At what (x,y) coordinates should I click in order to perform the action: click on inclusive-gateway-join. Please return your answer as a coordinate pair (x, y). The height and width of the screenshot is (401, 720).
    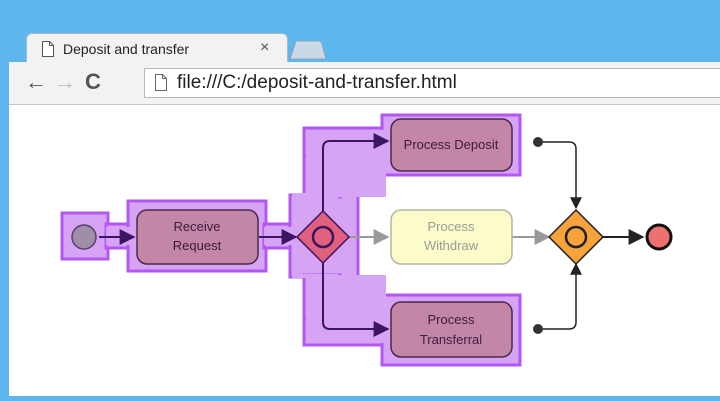
    Looking at the image, I should click on (576, 237).